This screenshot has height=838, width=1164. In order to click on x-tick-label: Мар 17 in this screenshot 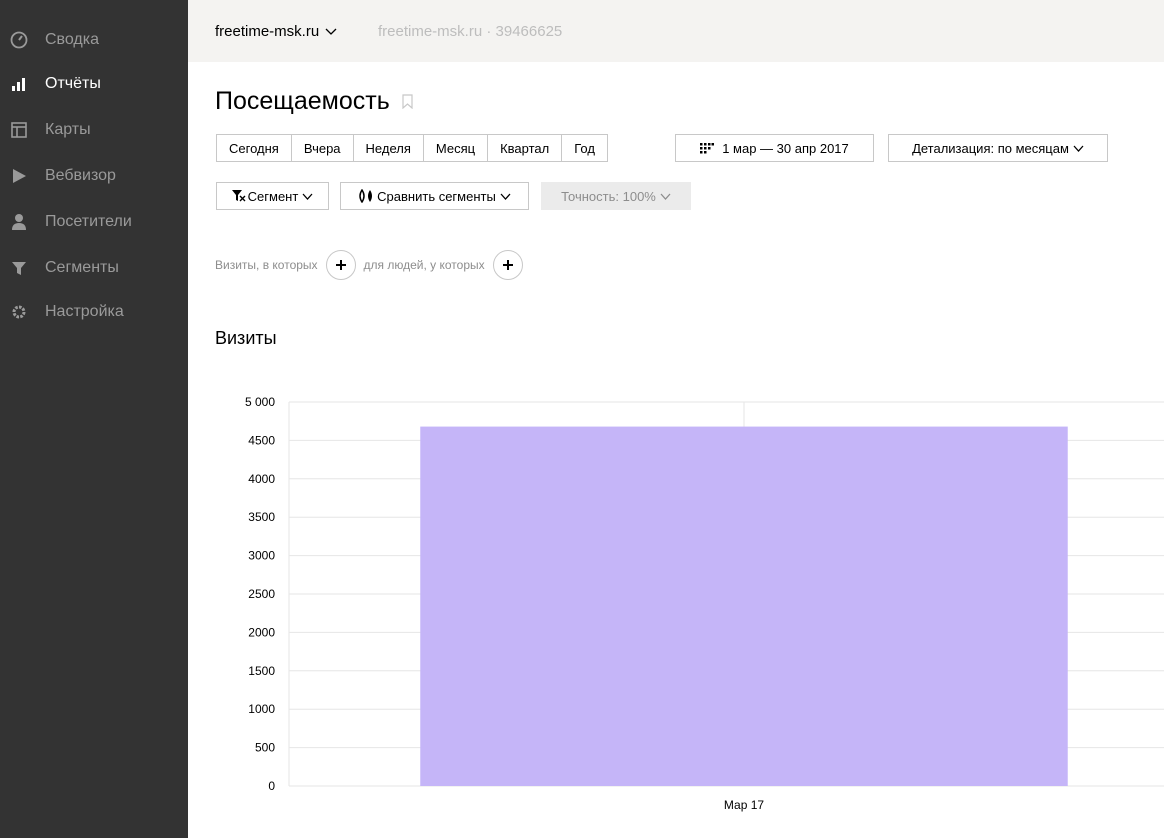, I will do `click(744, 805)`.